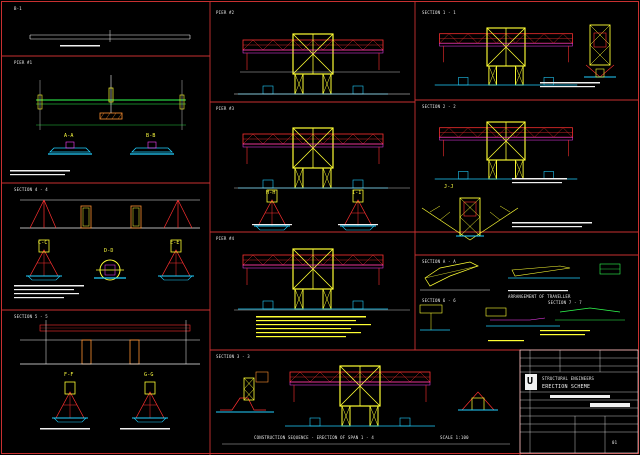  Describe the element at coordinates (149, 375) in the screenshot. I see `mark-g: G-G` at that location.